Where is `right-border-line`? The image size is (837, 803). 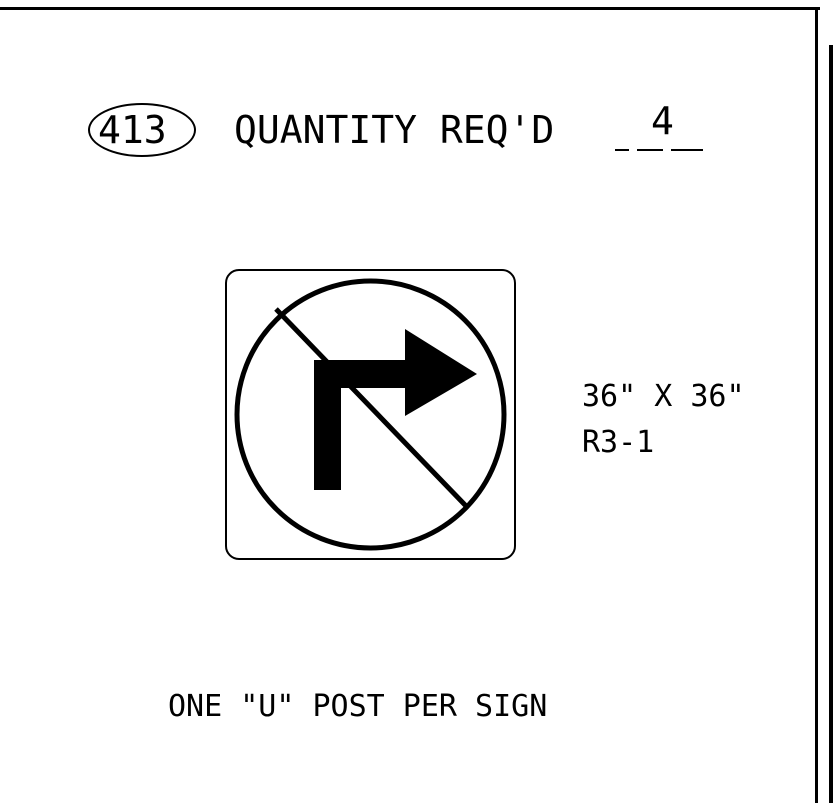
right-border-line is located at coordinates (816, 405).